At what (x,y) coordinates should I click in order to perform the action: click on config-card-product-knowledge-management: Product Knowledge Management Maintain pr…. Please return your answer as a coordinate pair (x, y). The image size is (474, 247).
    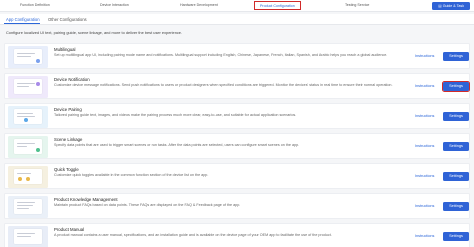
    Looking at the image, I should click on (237, 206).